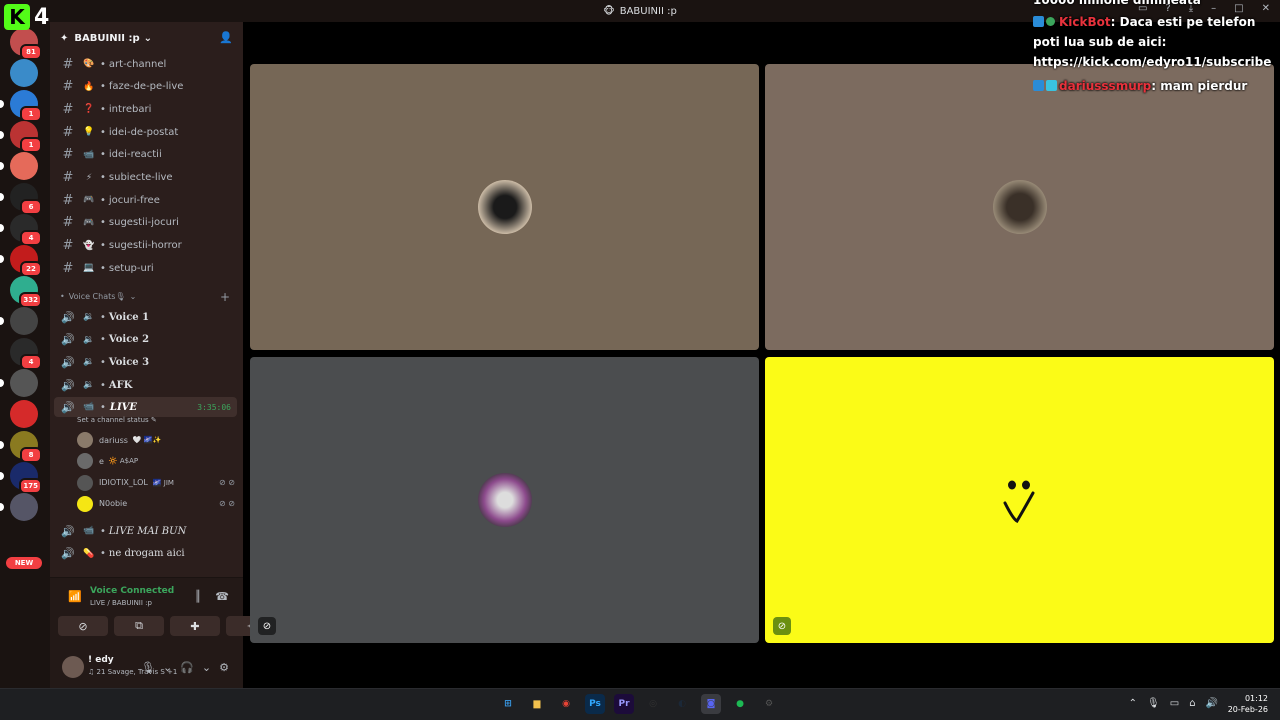 Image resolution: width=1280 pixels, height=720 pixels. Describe the element at coordinates (145, 246) in the screenshot. I see `text-channel-sugestii-horror: # 👻 • sugestii-horror` at that location.